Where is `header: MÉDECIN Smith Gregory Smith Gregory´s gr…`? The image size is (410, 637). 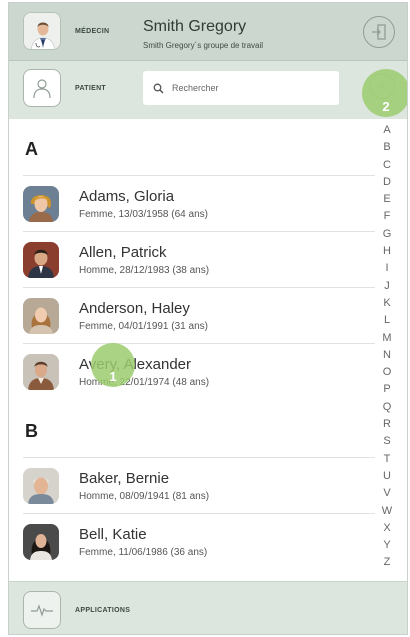
header: MÉDECIN Smith Gregory Smith Gregory´s gr… is located at coordinates (208, 32).